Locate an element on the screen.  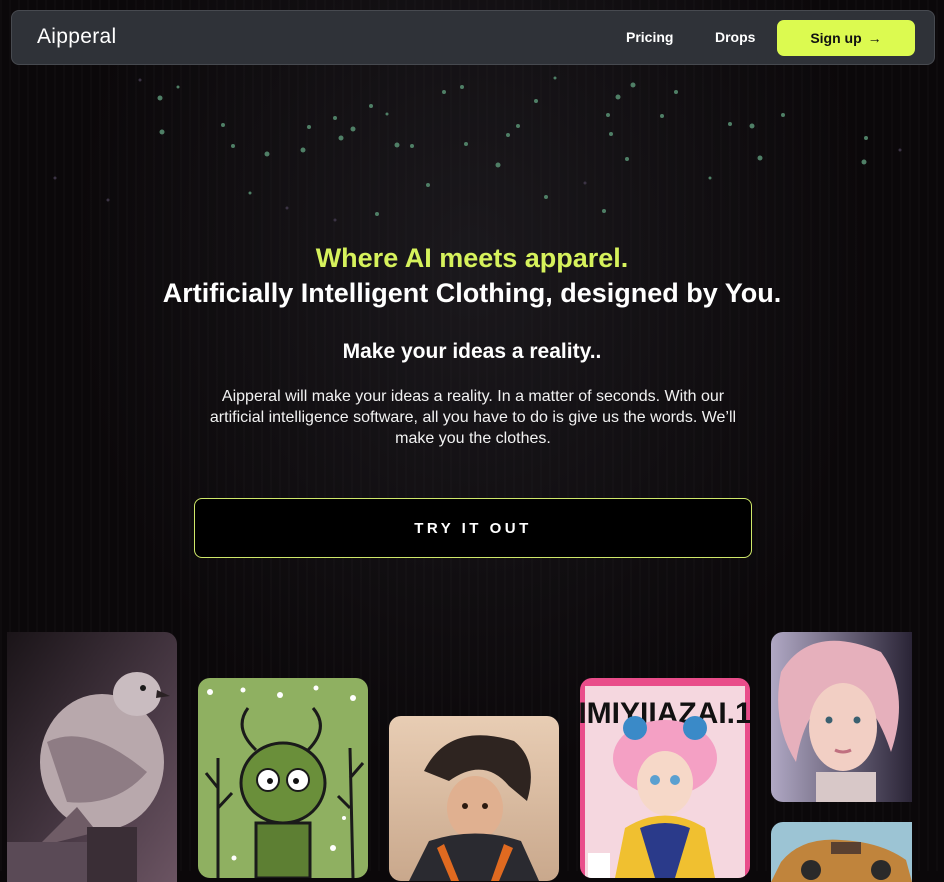
nav-link-drops: Drops is located at coordinates (735, 37).